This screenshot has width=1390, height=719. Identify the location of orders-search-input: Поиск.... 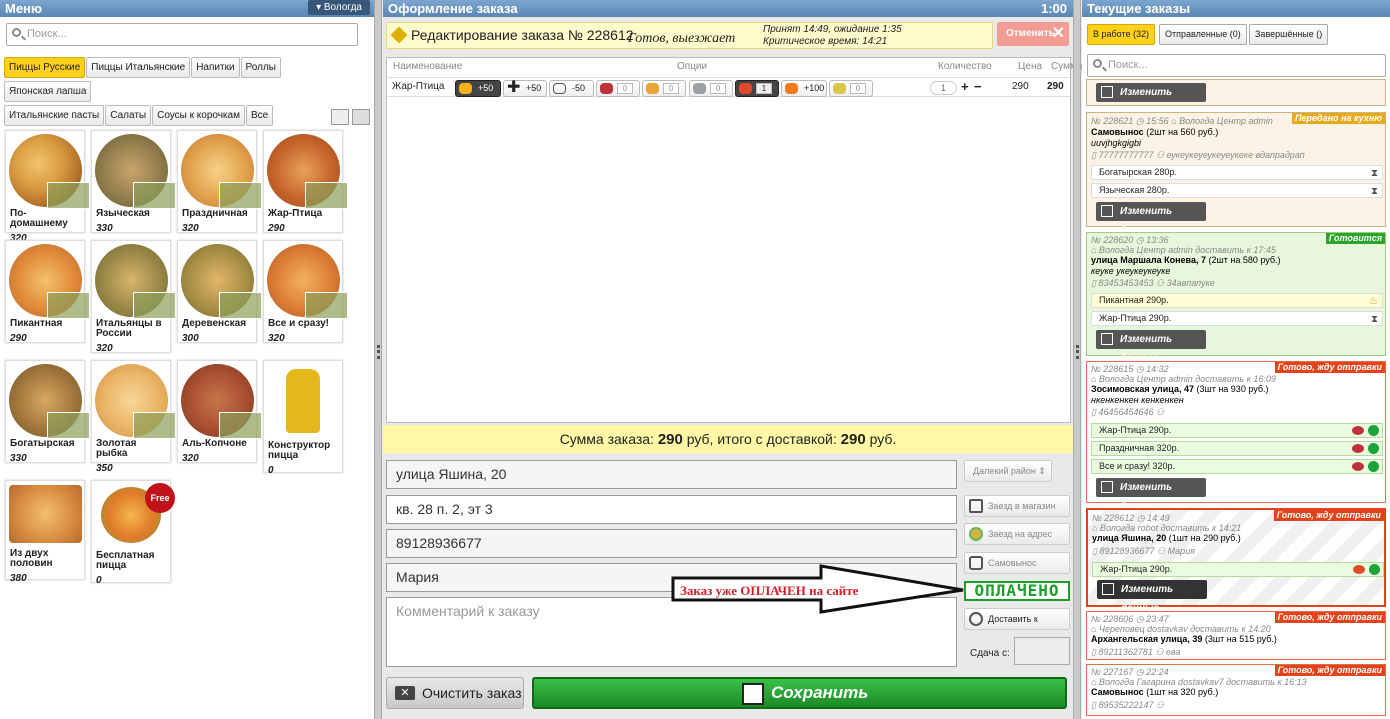
(1236, 65).